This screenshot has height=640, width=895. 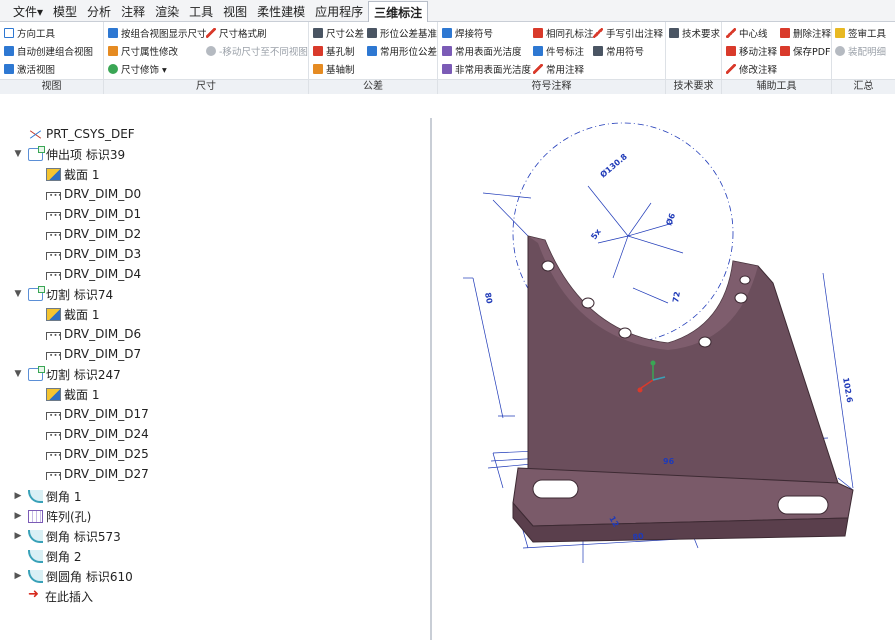 What do you see at coordinates (29, 69) in the screenshot?
I see `activate-view-button: 激活视图` at bounding box center [29, 69].